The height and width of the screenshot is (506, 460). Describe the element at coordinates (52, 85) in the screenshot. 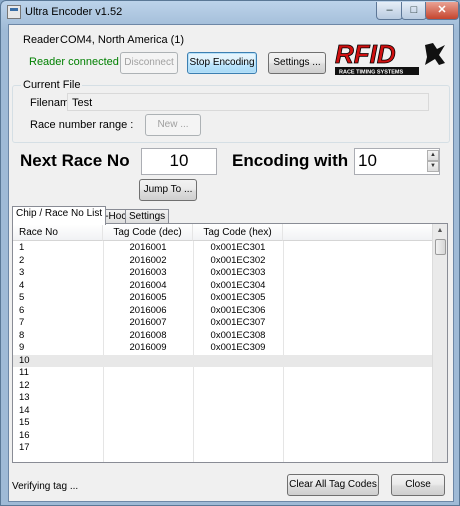

I see `current-file-group-label: Current File` at that location.